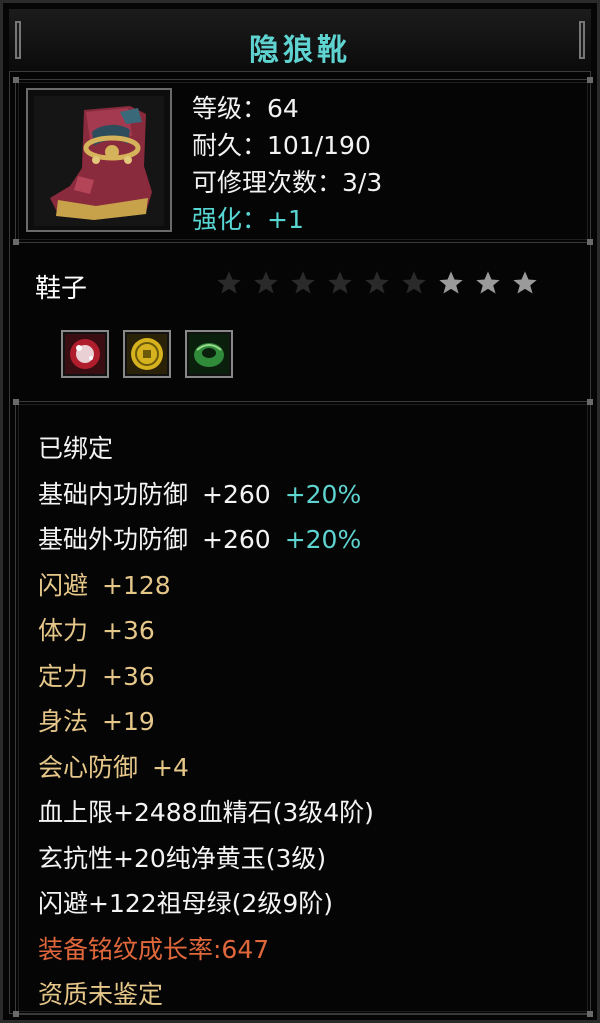  I want to click on star-rating, so click(377, 283).